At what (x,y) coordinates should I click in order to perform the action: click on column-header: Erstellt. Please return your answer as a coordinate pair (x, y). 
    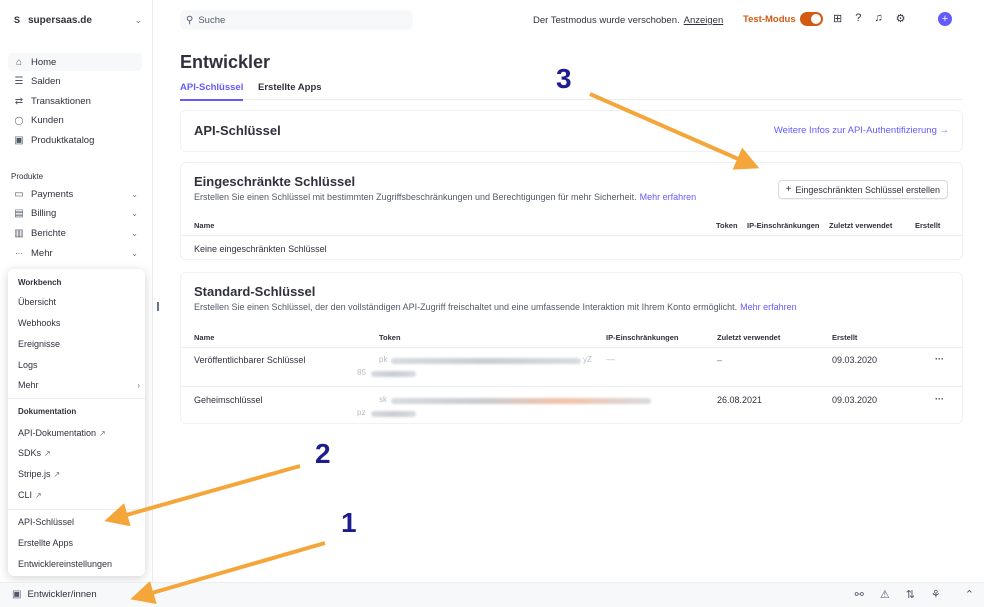
    Looking at the image, I should click on (928, 225).